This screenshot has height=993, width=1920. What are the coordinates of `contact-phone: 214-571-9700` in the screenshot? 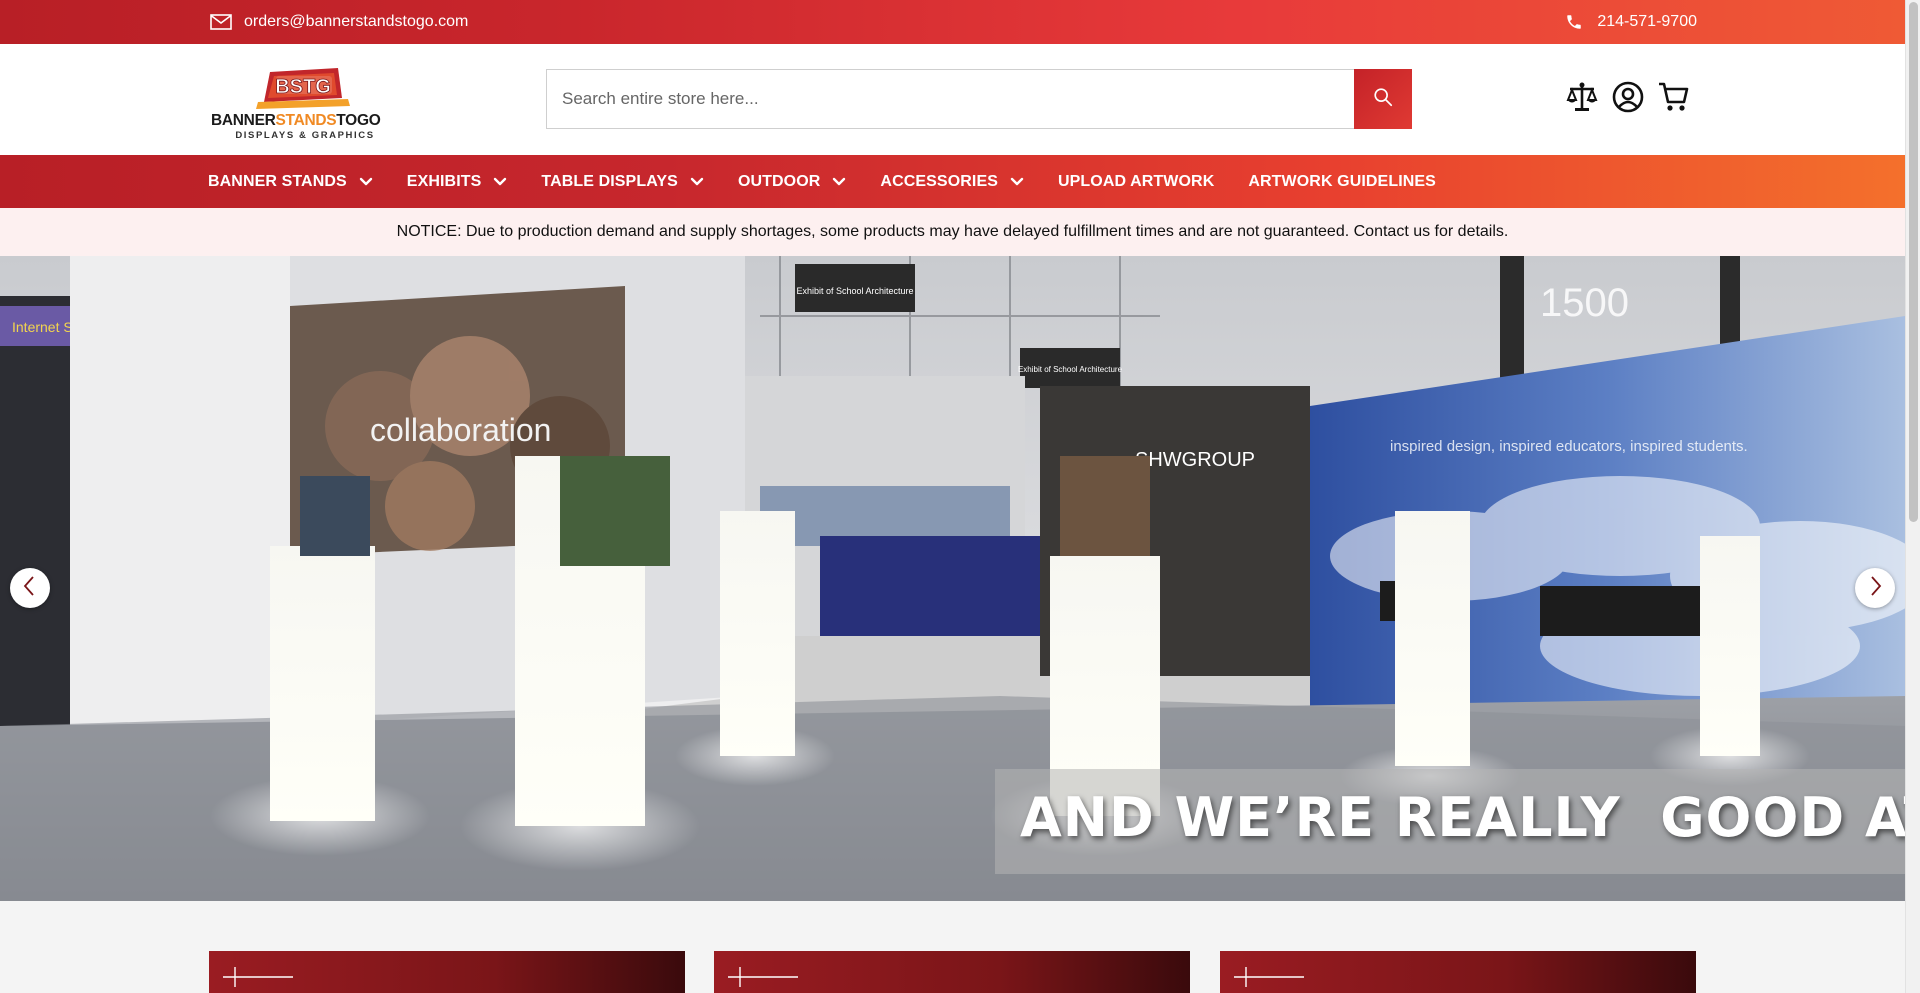 It's located at (1631, 22).